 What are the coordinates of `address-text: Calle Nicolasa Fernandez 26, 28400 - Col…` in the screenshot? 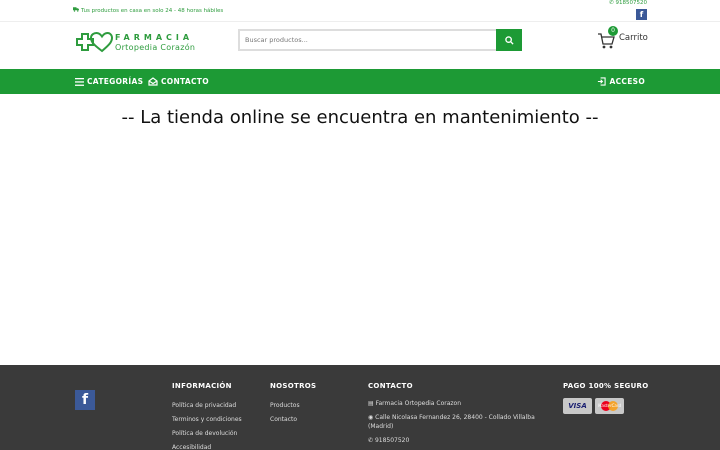 It's located at (451, 422).